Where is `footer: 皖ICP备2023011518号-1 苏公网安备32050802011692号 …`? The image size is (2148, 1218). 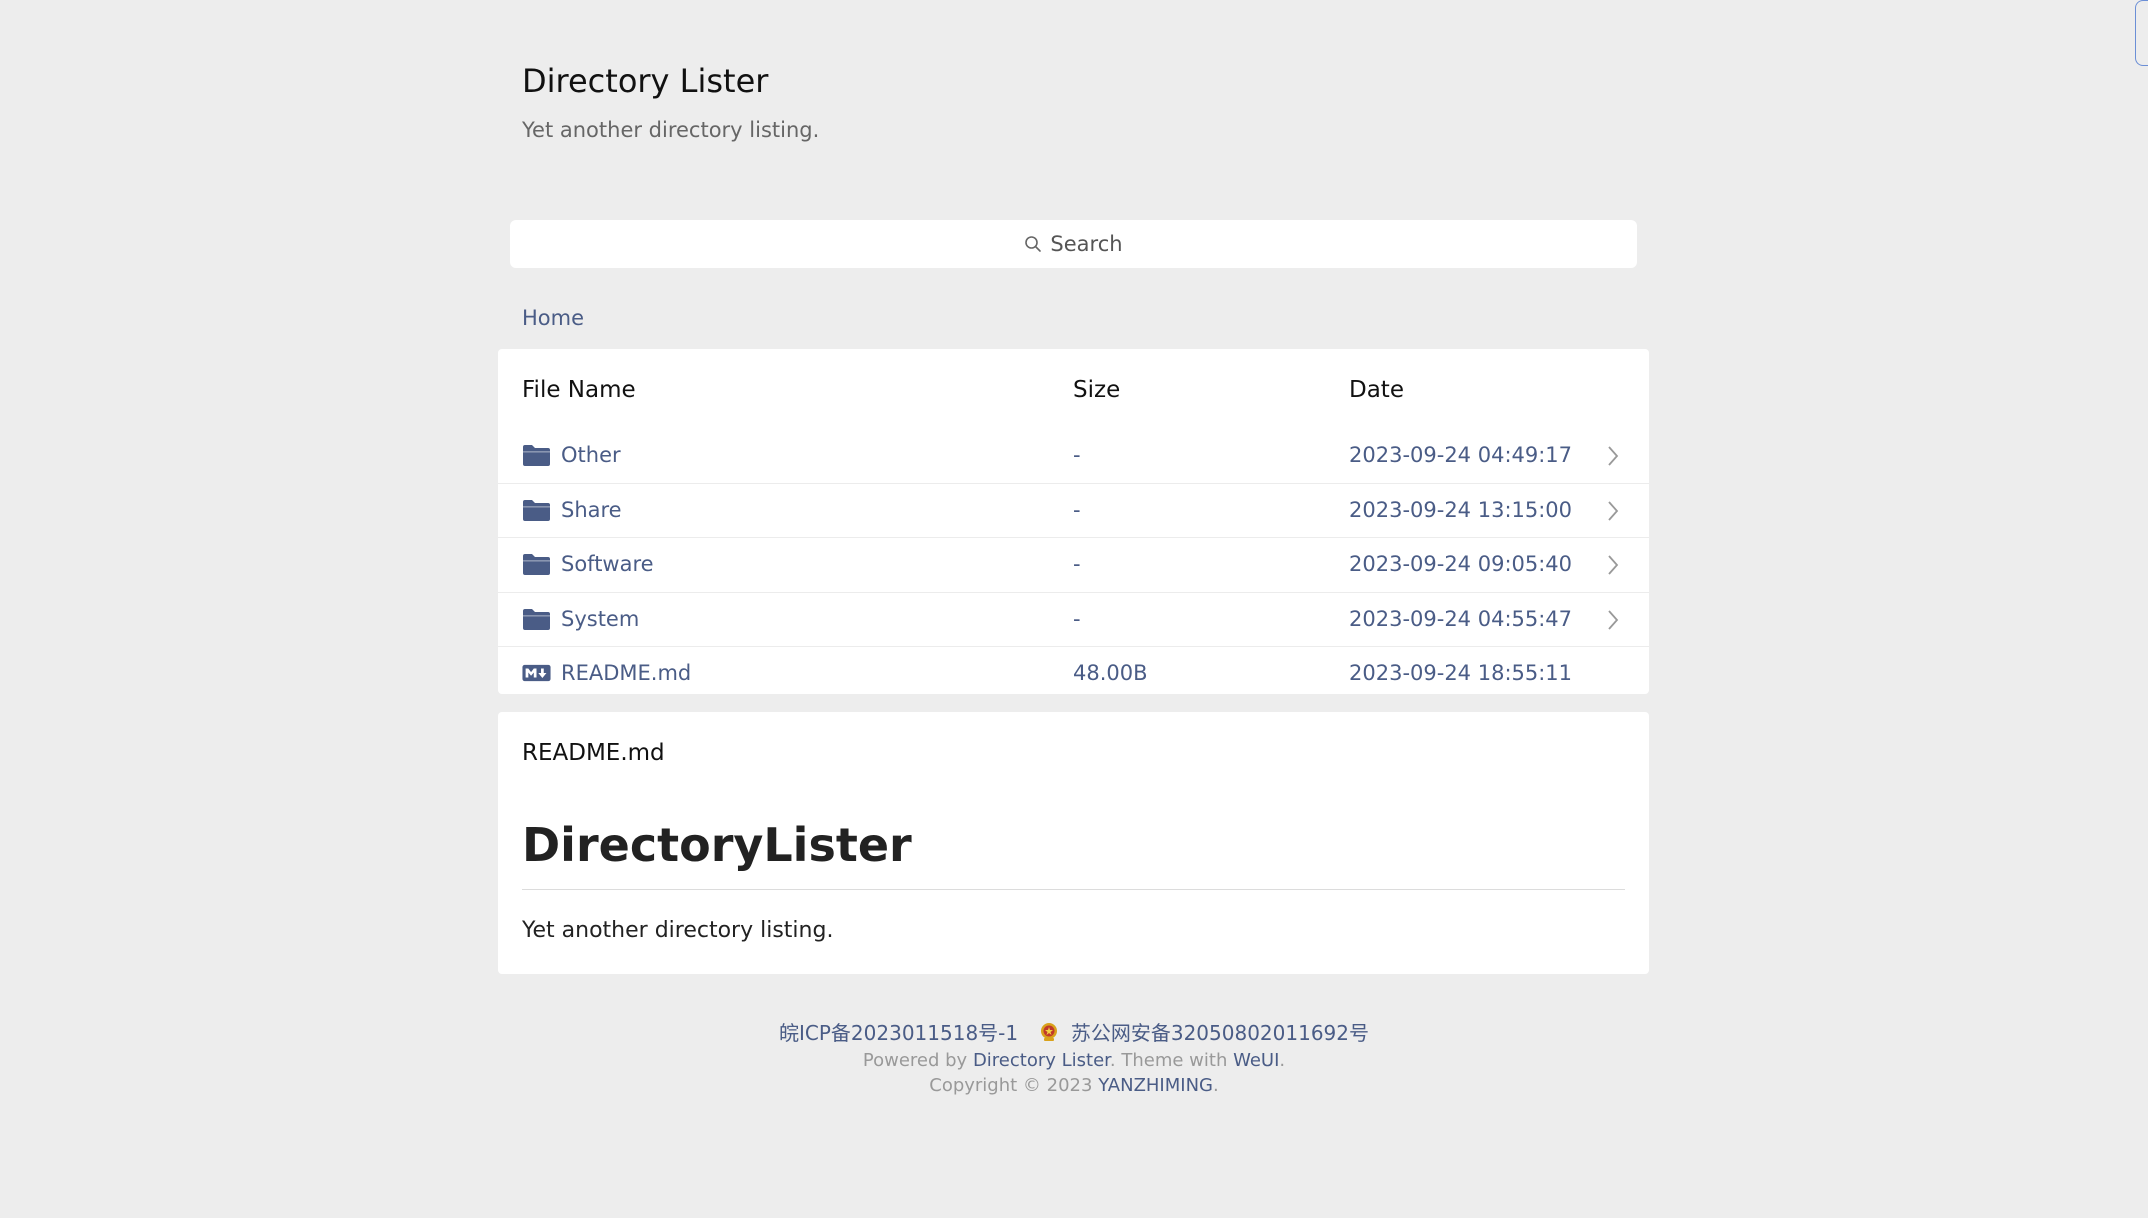 footer: 皖ICP备2023011518号-1 苏公网安备32050802011692号 … is located at coordinates (1074, 1058).